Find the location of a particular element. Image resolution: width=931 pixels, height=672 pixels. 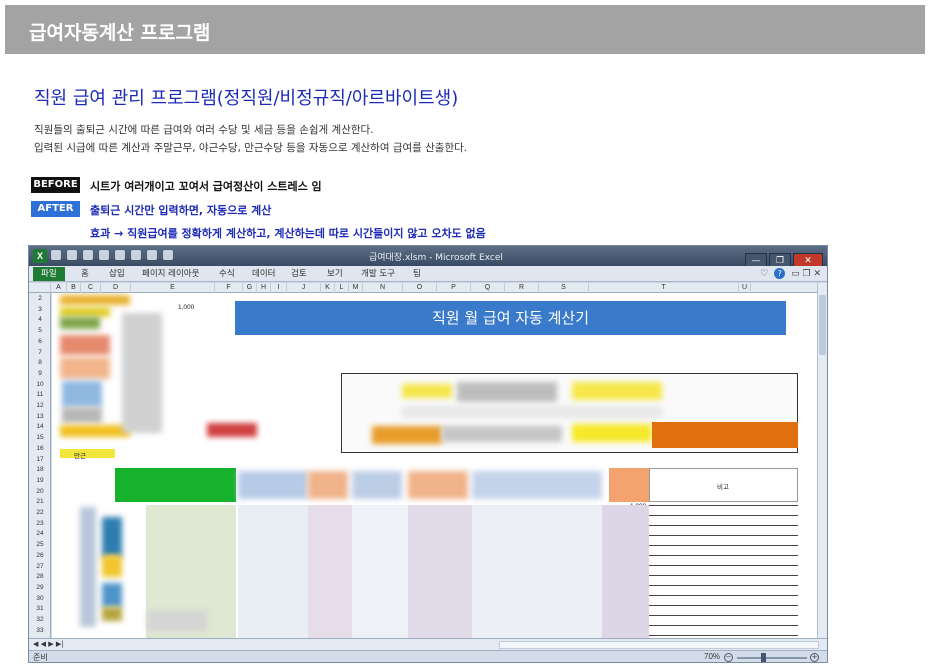

row-header: 29 is located at coordinates (40, 587).